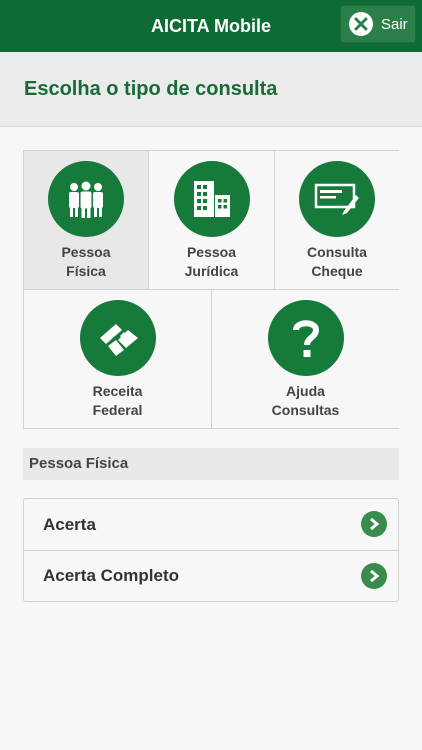  Describe the element at coordinates (211, 26) in the screenshot. I see `top-bar: AICITA Mobile Sair` at that location.